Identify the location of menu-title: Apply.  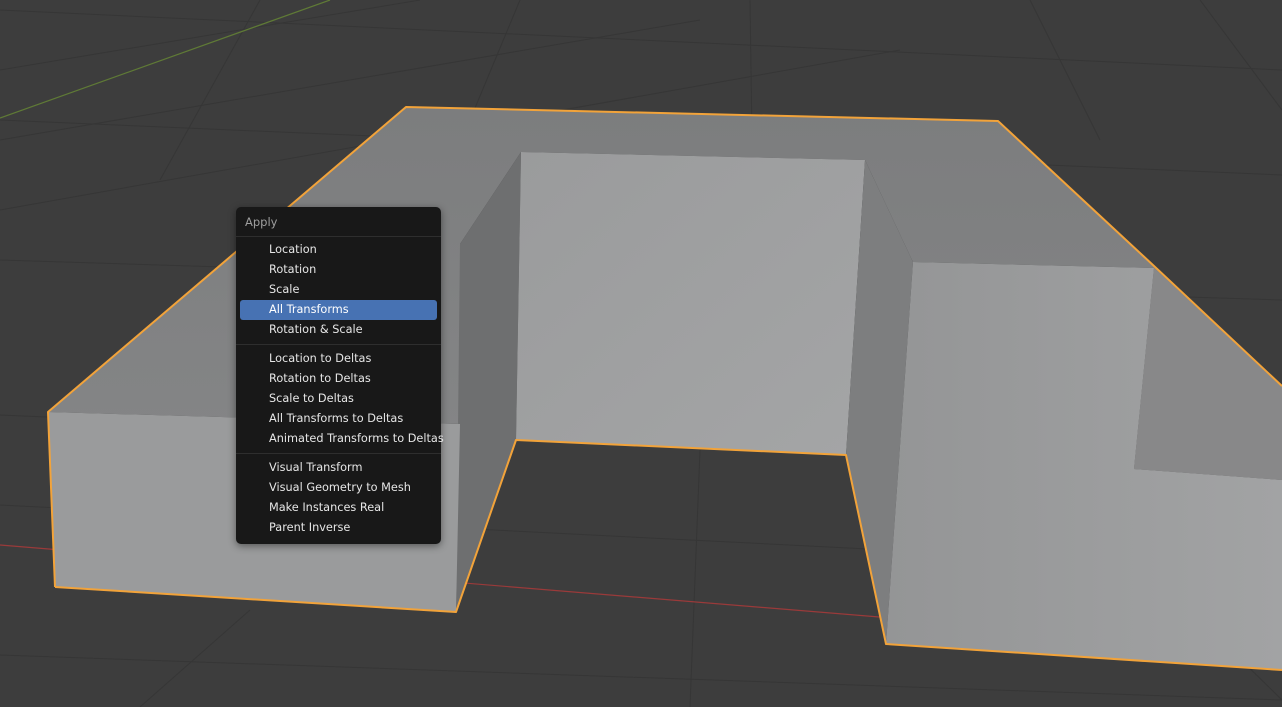
(261, 222).